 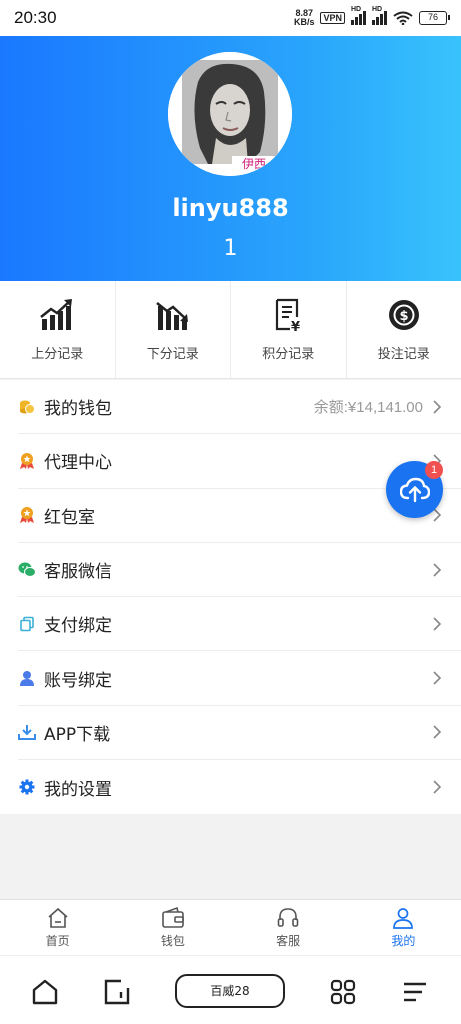 I want to click on network-speed-unit: KB/s, so click(x=304, y=22).